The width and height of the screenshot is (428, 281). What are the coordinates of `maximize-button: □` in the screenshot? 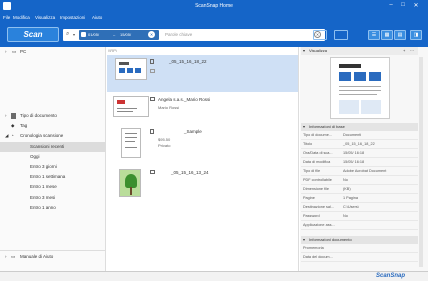 It's located at (403, 5).